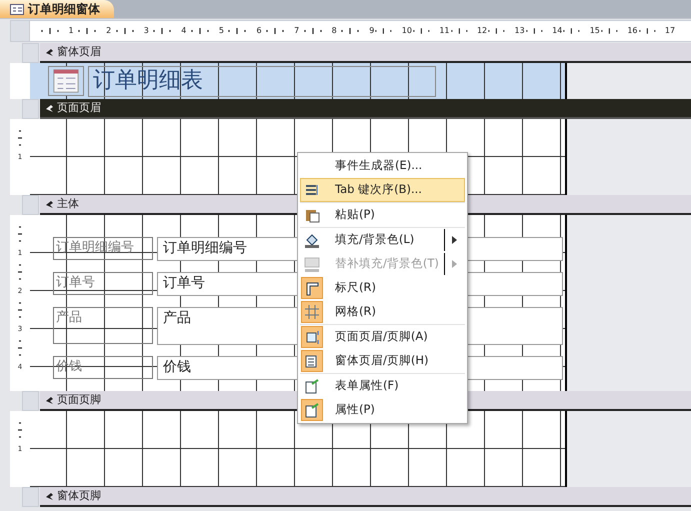 The height and width of the screenshot is (511, 691). What do you see at coordinates (519, 31) in the screenshot?
I see `ruler-number: 13` at bounding box center [519, 31].